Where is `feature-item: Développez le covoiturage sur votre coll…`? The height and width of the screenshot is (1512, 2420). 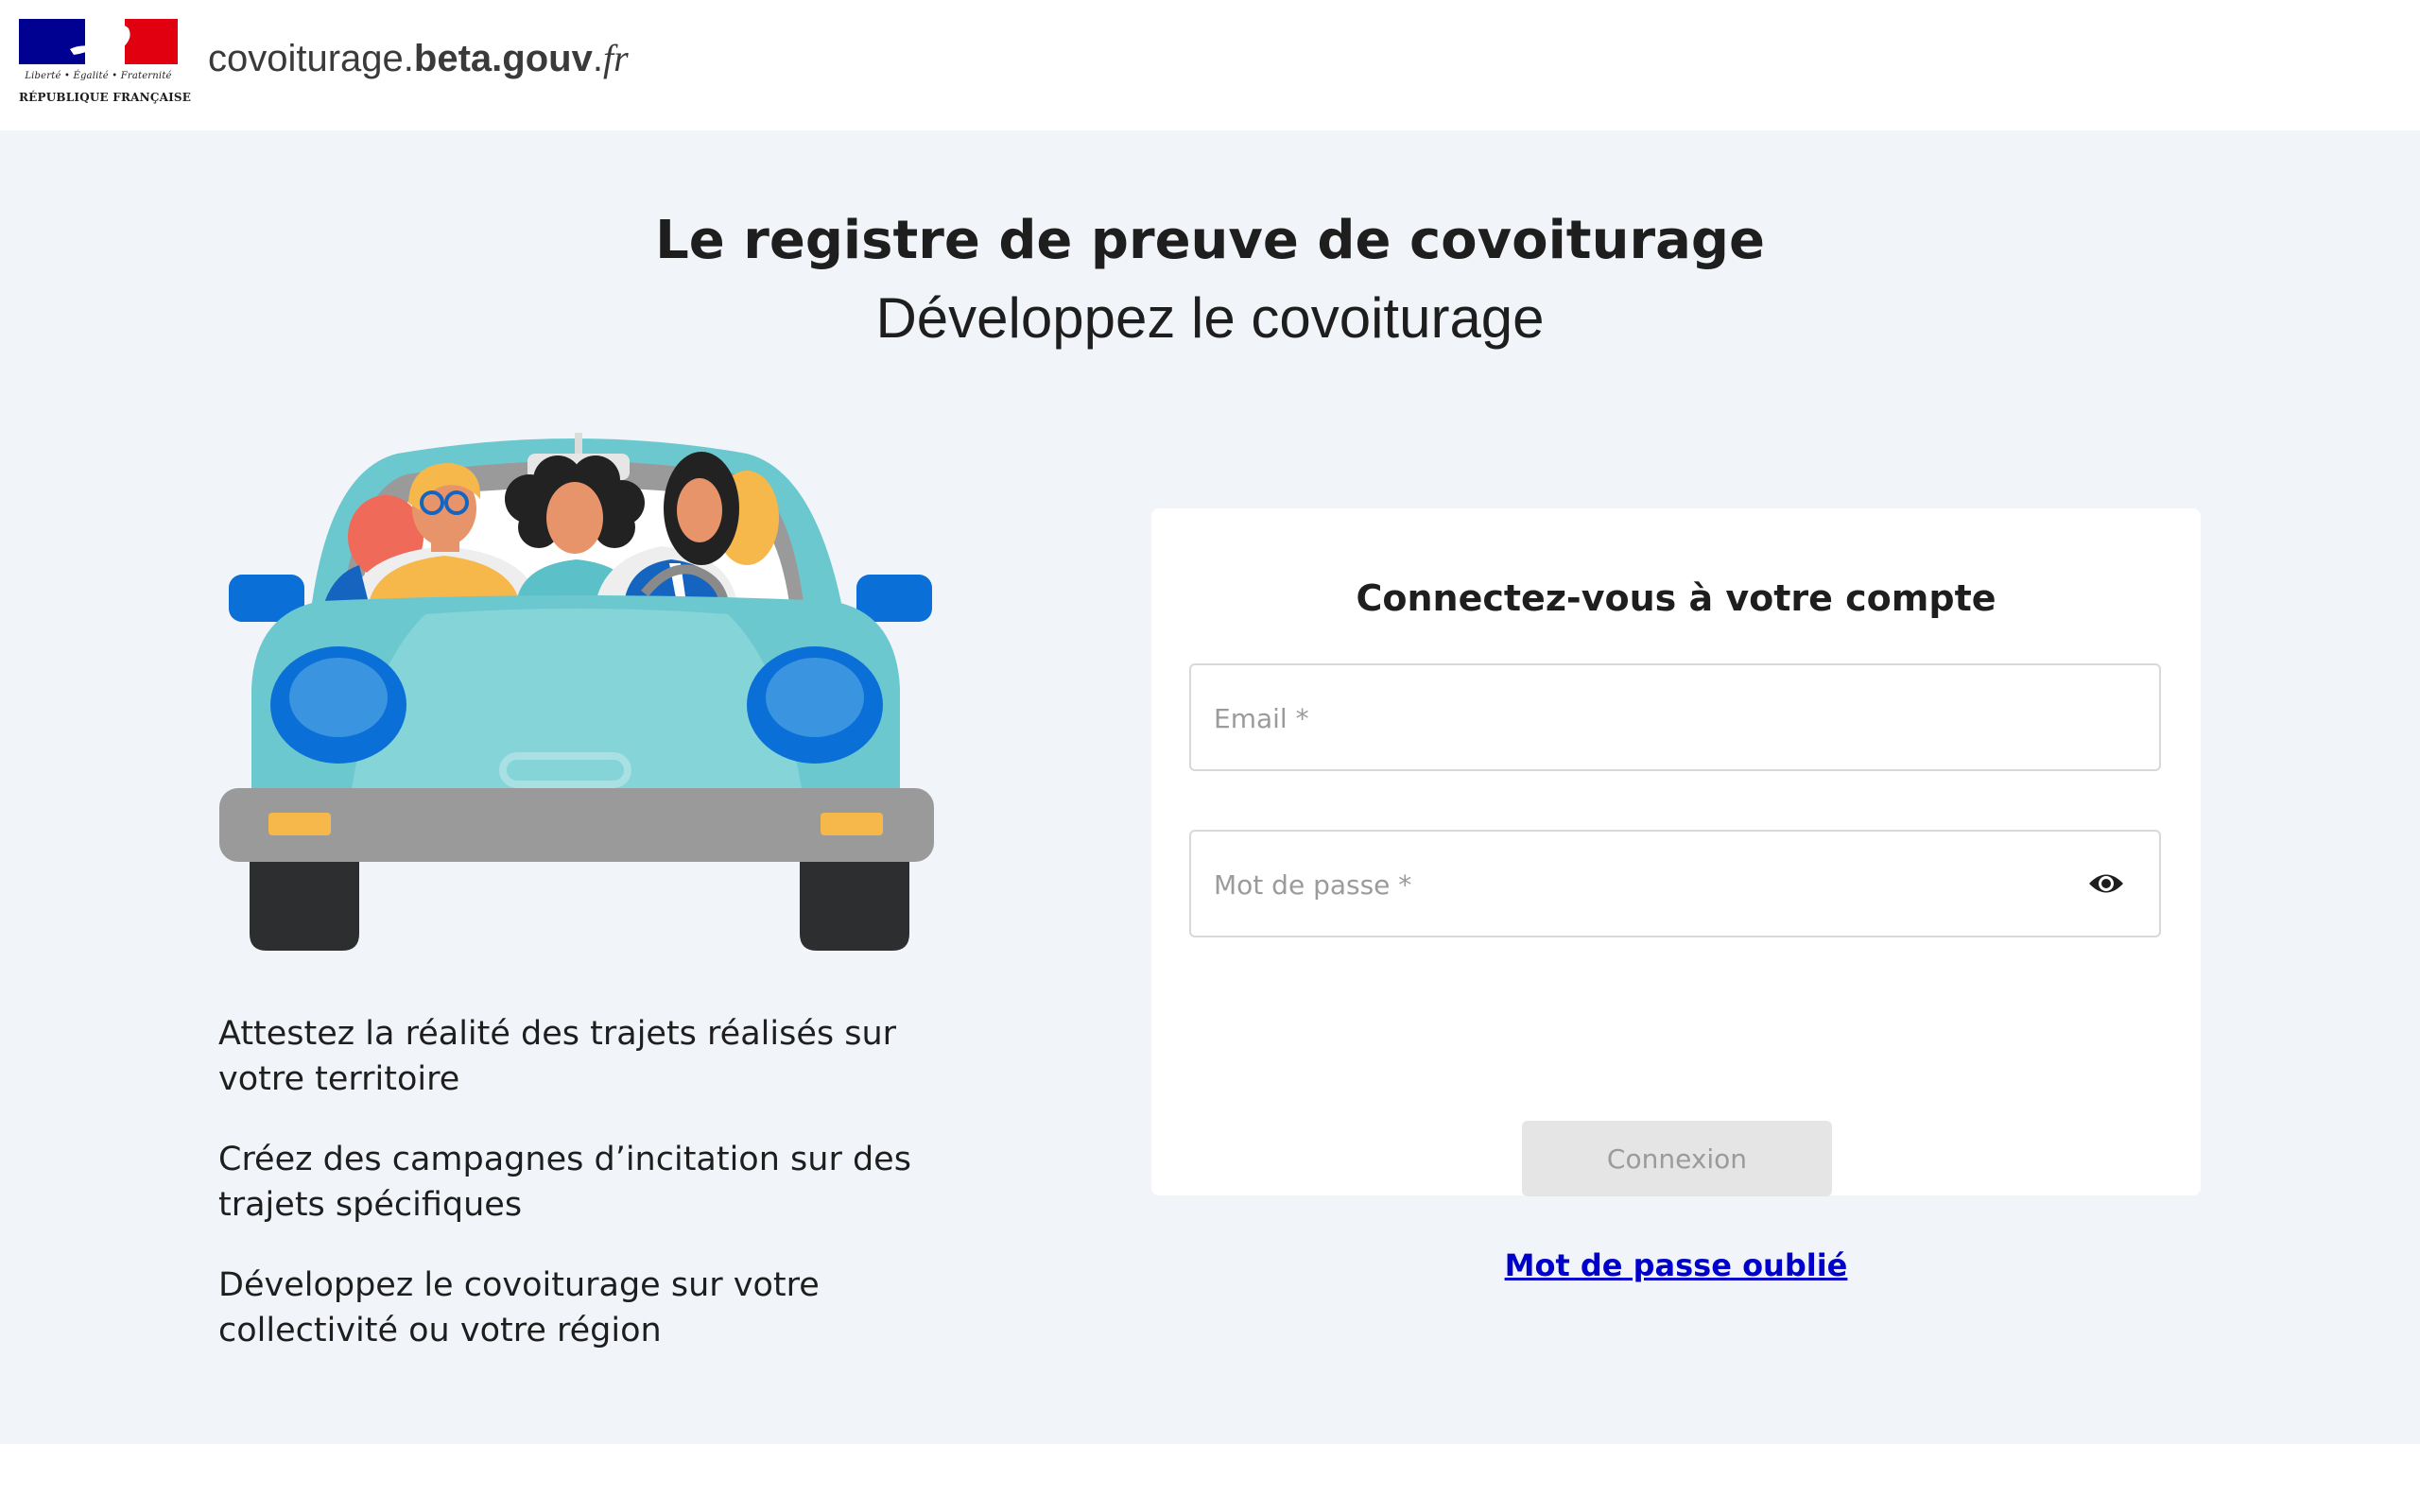 feature-item: Développez le covoiturage sur votre coll… is located at coordinates (519, 1307).